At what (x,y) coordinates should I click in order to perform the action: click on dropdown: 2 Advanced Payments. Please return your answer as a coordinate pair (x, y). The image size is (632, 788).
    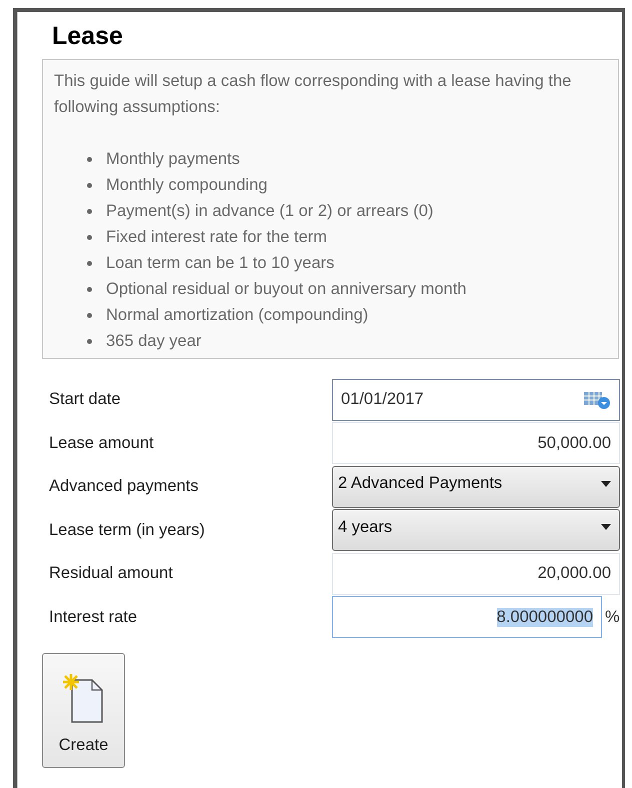
    Looking at the image, I should click on (476, 487).